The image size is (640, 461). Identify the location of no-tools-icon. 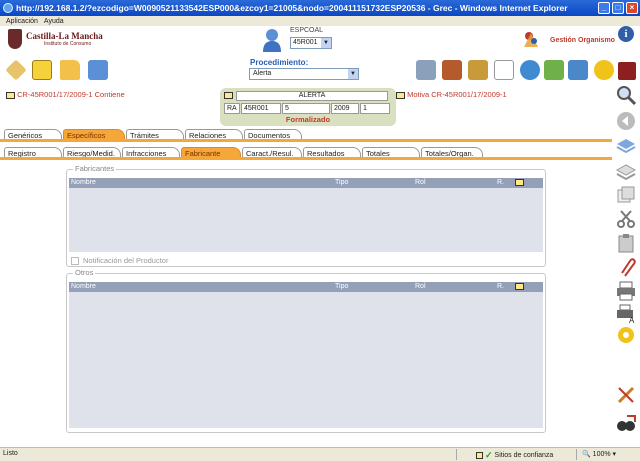
(626, 395).